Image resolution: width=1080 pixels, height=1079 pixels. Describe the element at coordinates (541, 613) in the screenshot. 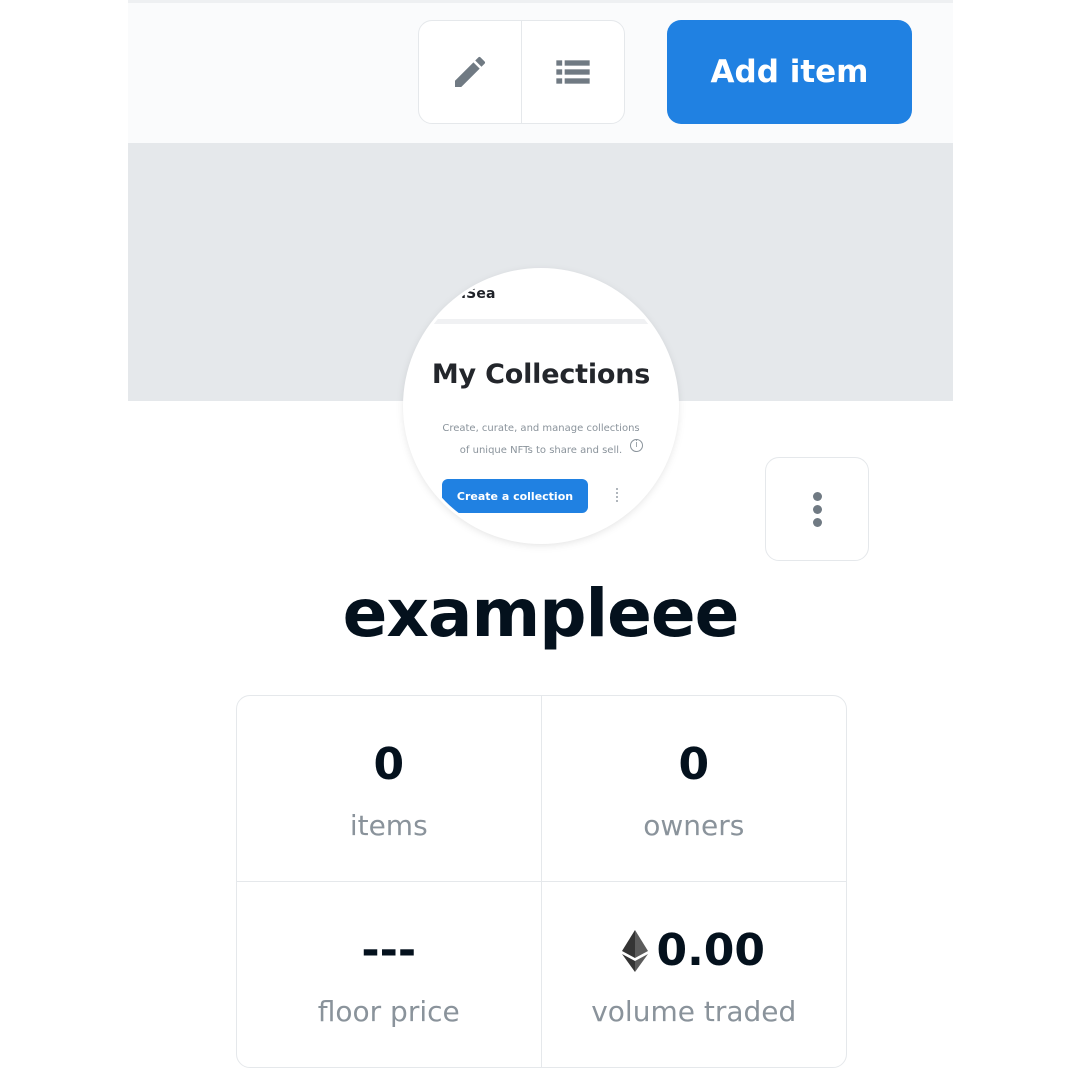

I see `collection-name: exampleee` at that location.